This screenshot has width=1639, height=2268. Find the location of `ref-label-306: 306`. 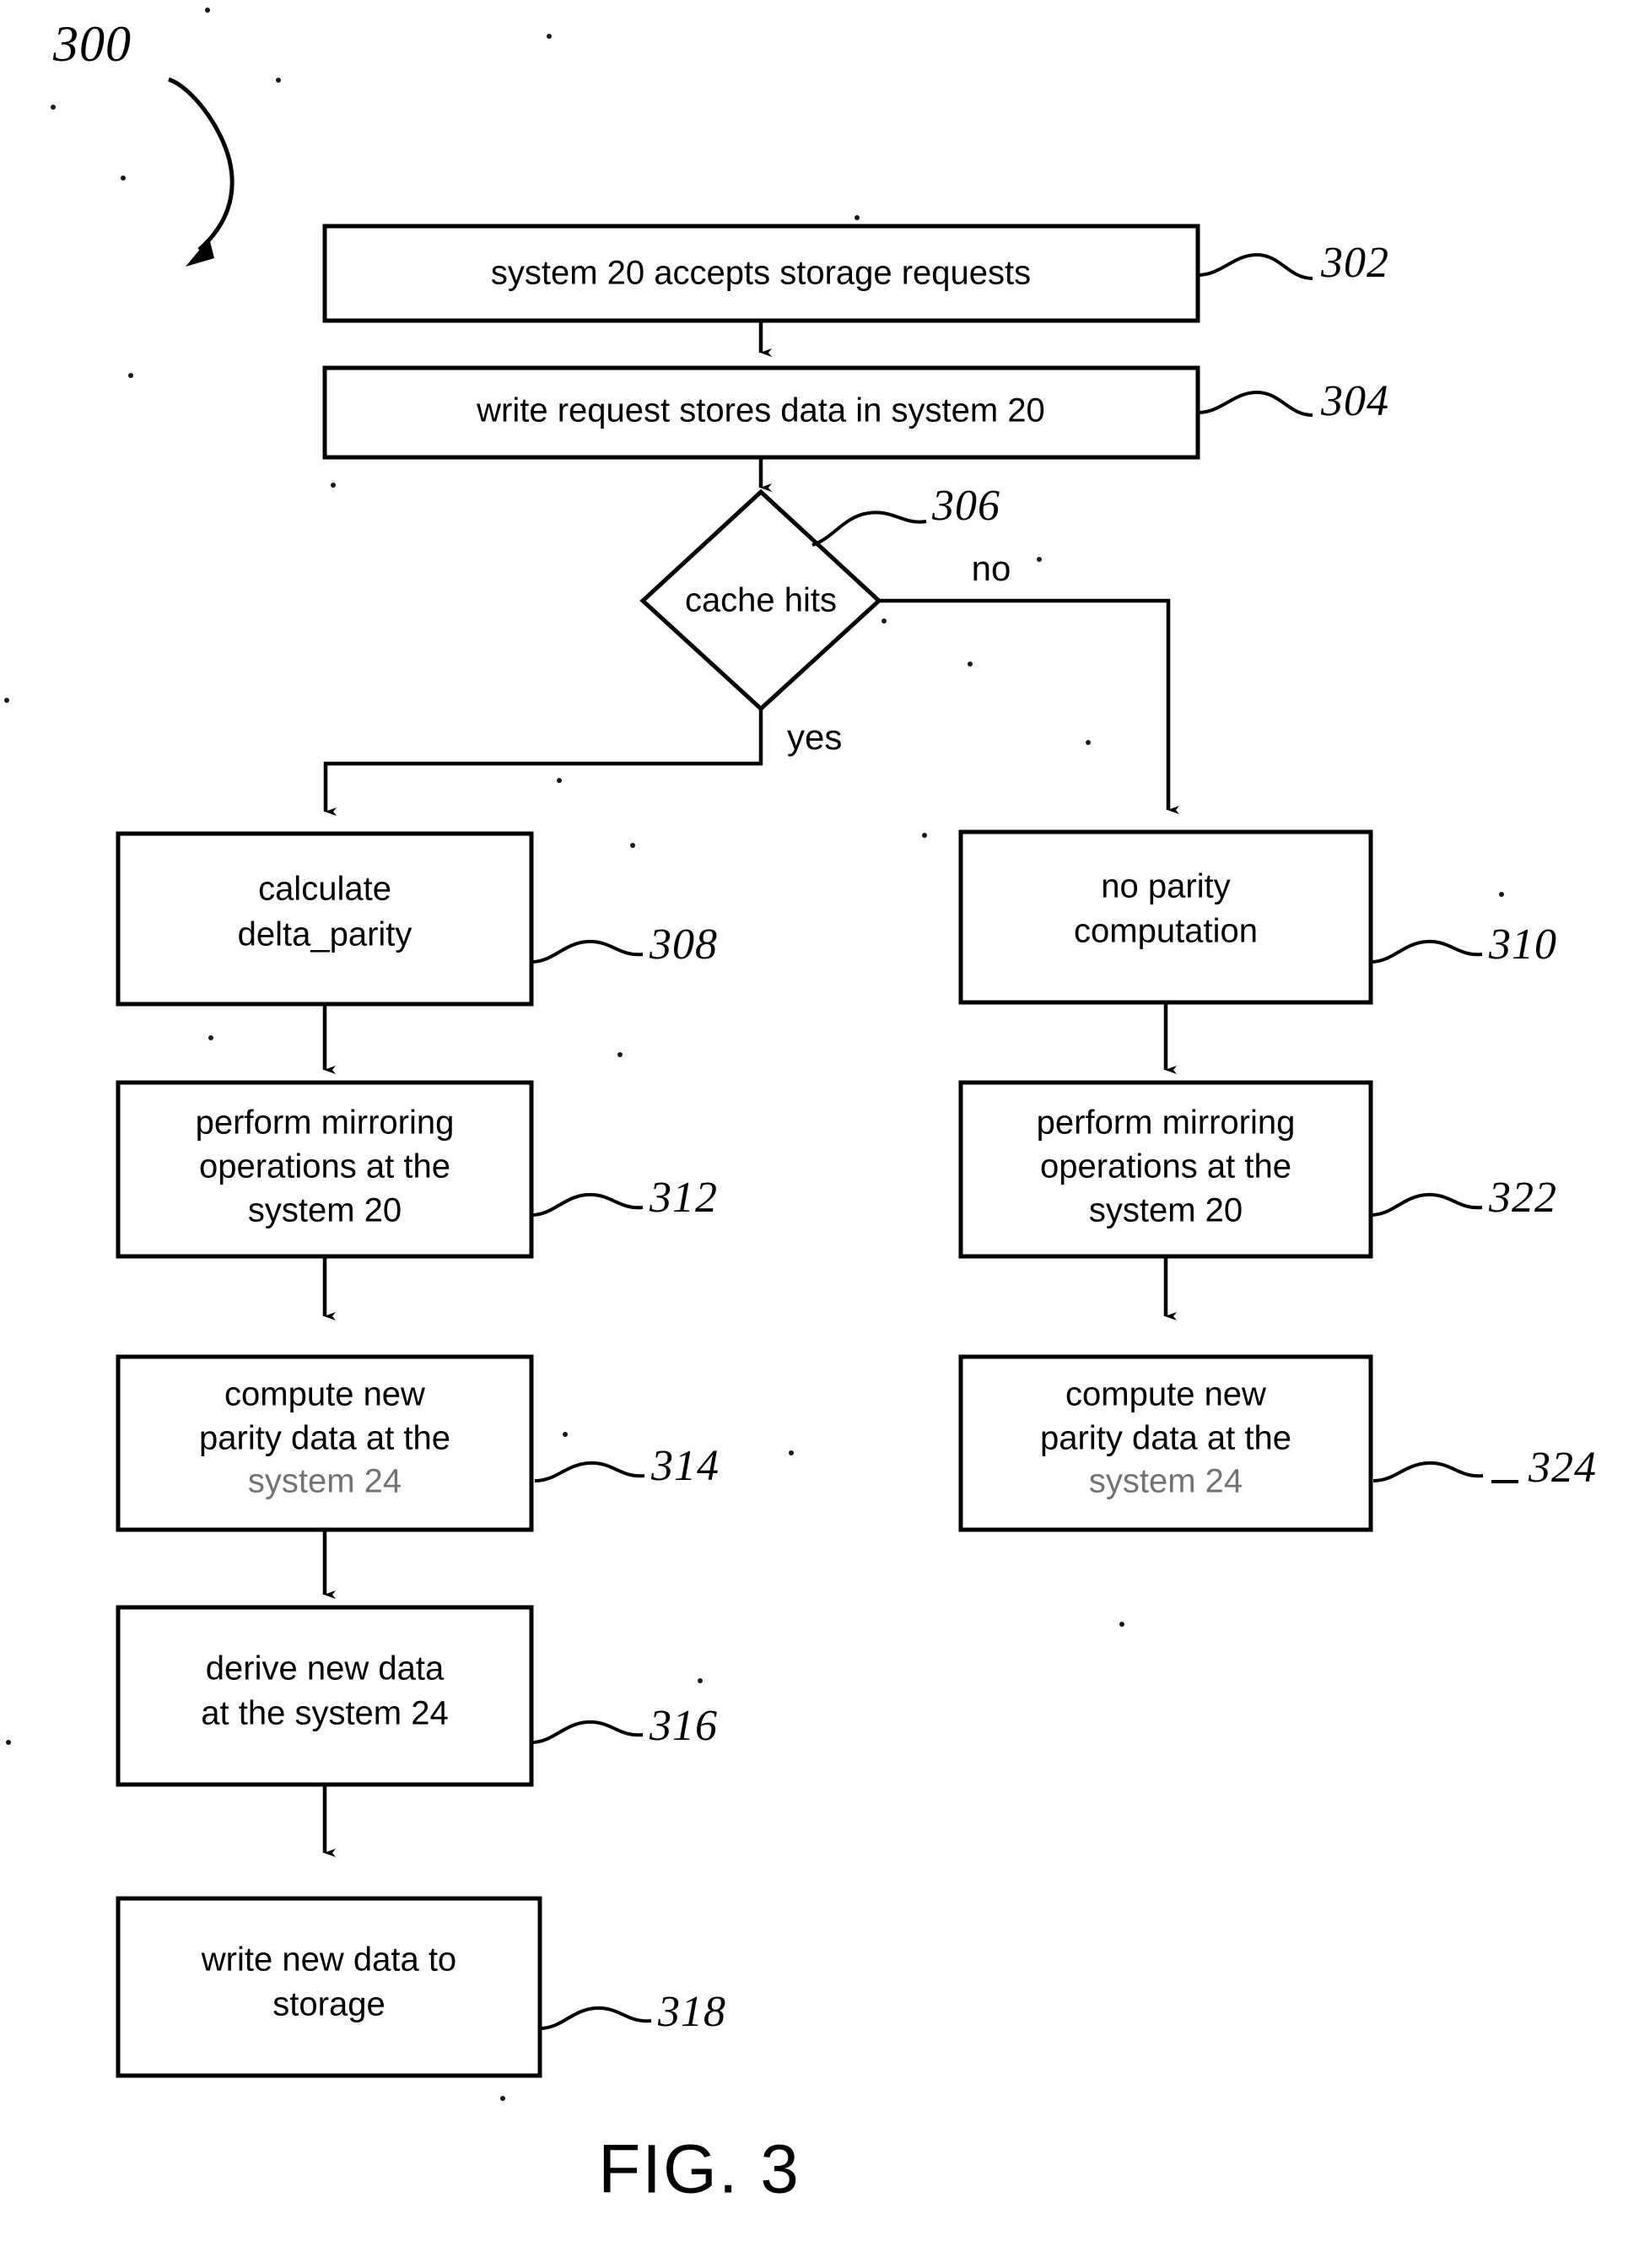

ref-label-306: 306 is located at coordinates (966, 506).